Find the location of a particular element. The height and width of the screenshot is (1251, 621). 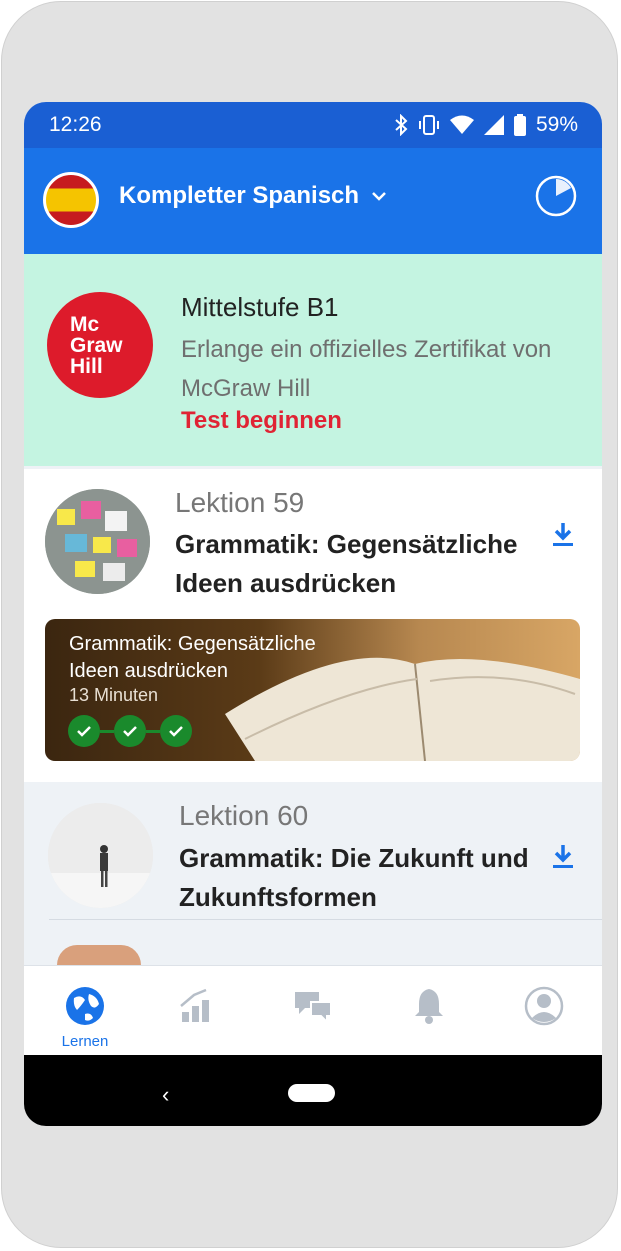

lesson-number: Lektion 59 is located at coordinates (240, 502).